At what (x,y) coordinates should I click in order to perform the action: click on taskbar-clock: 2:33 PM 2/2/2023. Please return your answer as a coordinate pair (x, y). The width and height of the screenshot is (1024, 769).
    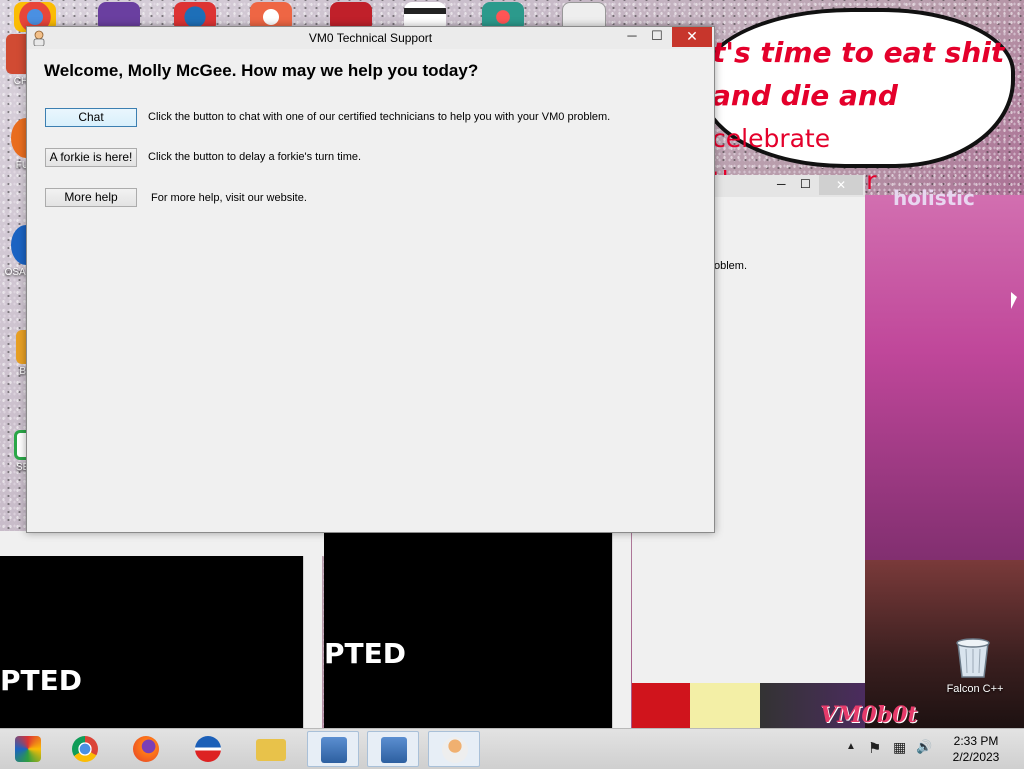
    Looking at the image, I should click on (976, 749).